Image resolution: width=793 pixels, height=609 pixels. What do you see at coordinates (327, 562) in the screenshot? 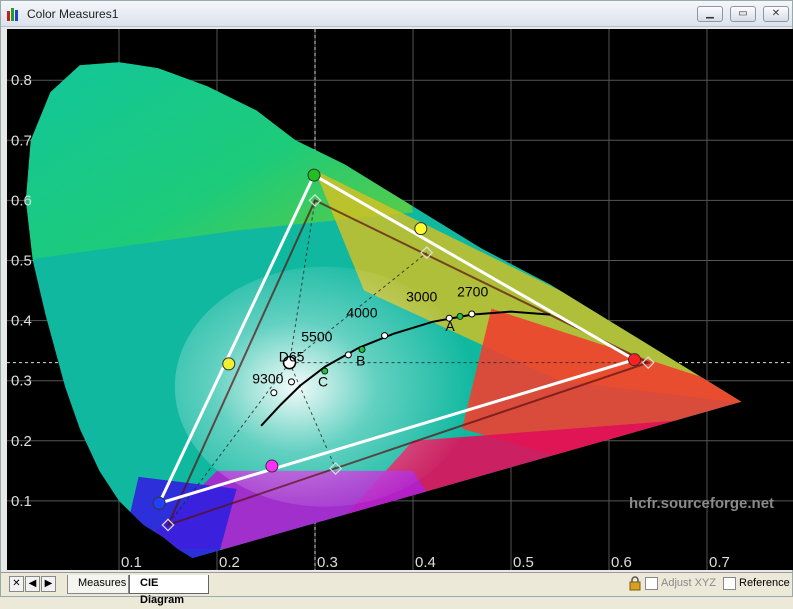
I see `x-tick-label: 0.3` at bounding box center [327, 562].